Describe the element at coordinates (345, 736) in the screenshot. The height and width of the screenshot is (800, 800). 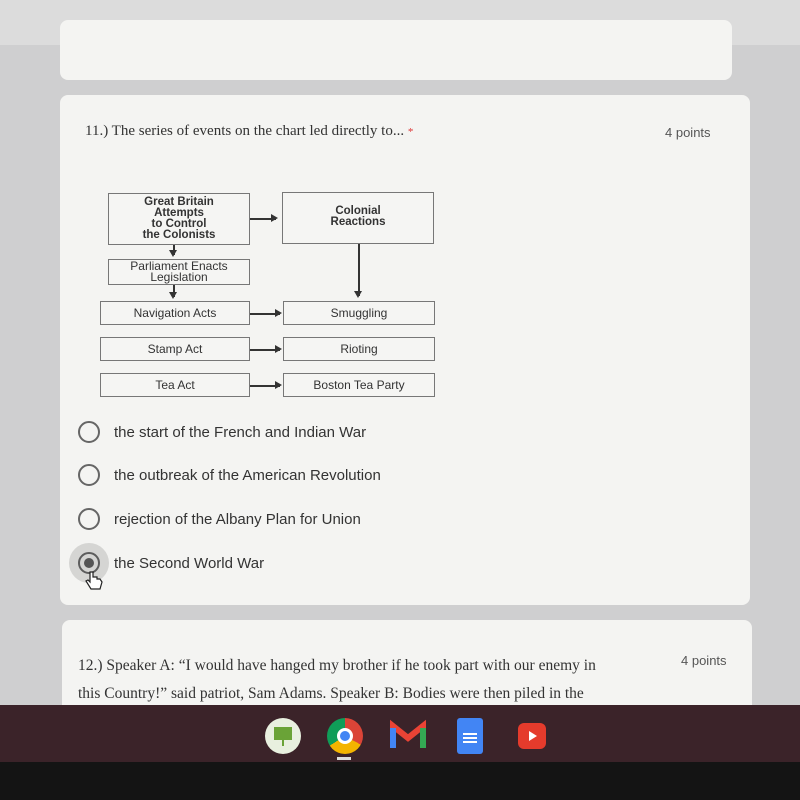
I see `chrome-icon` at that location.